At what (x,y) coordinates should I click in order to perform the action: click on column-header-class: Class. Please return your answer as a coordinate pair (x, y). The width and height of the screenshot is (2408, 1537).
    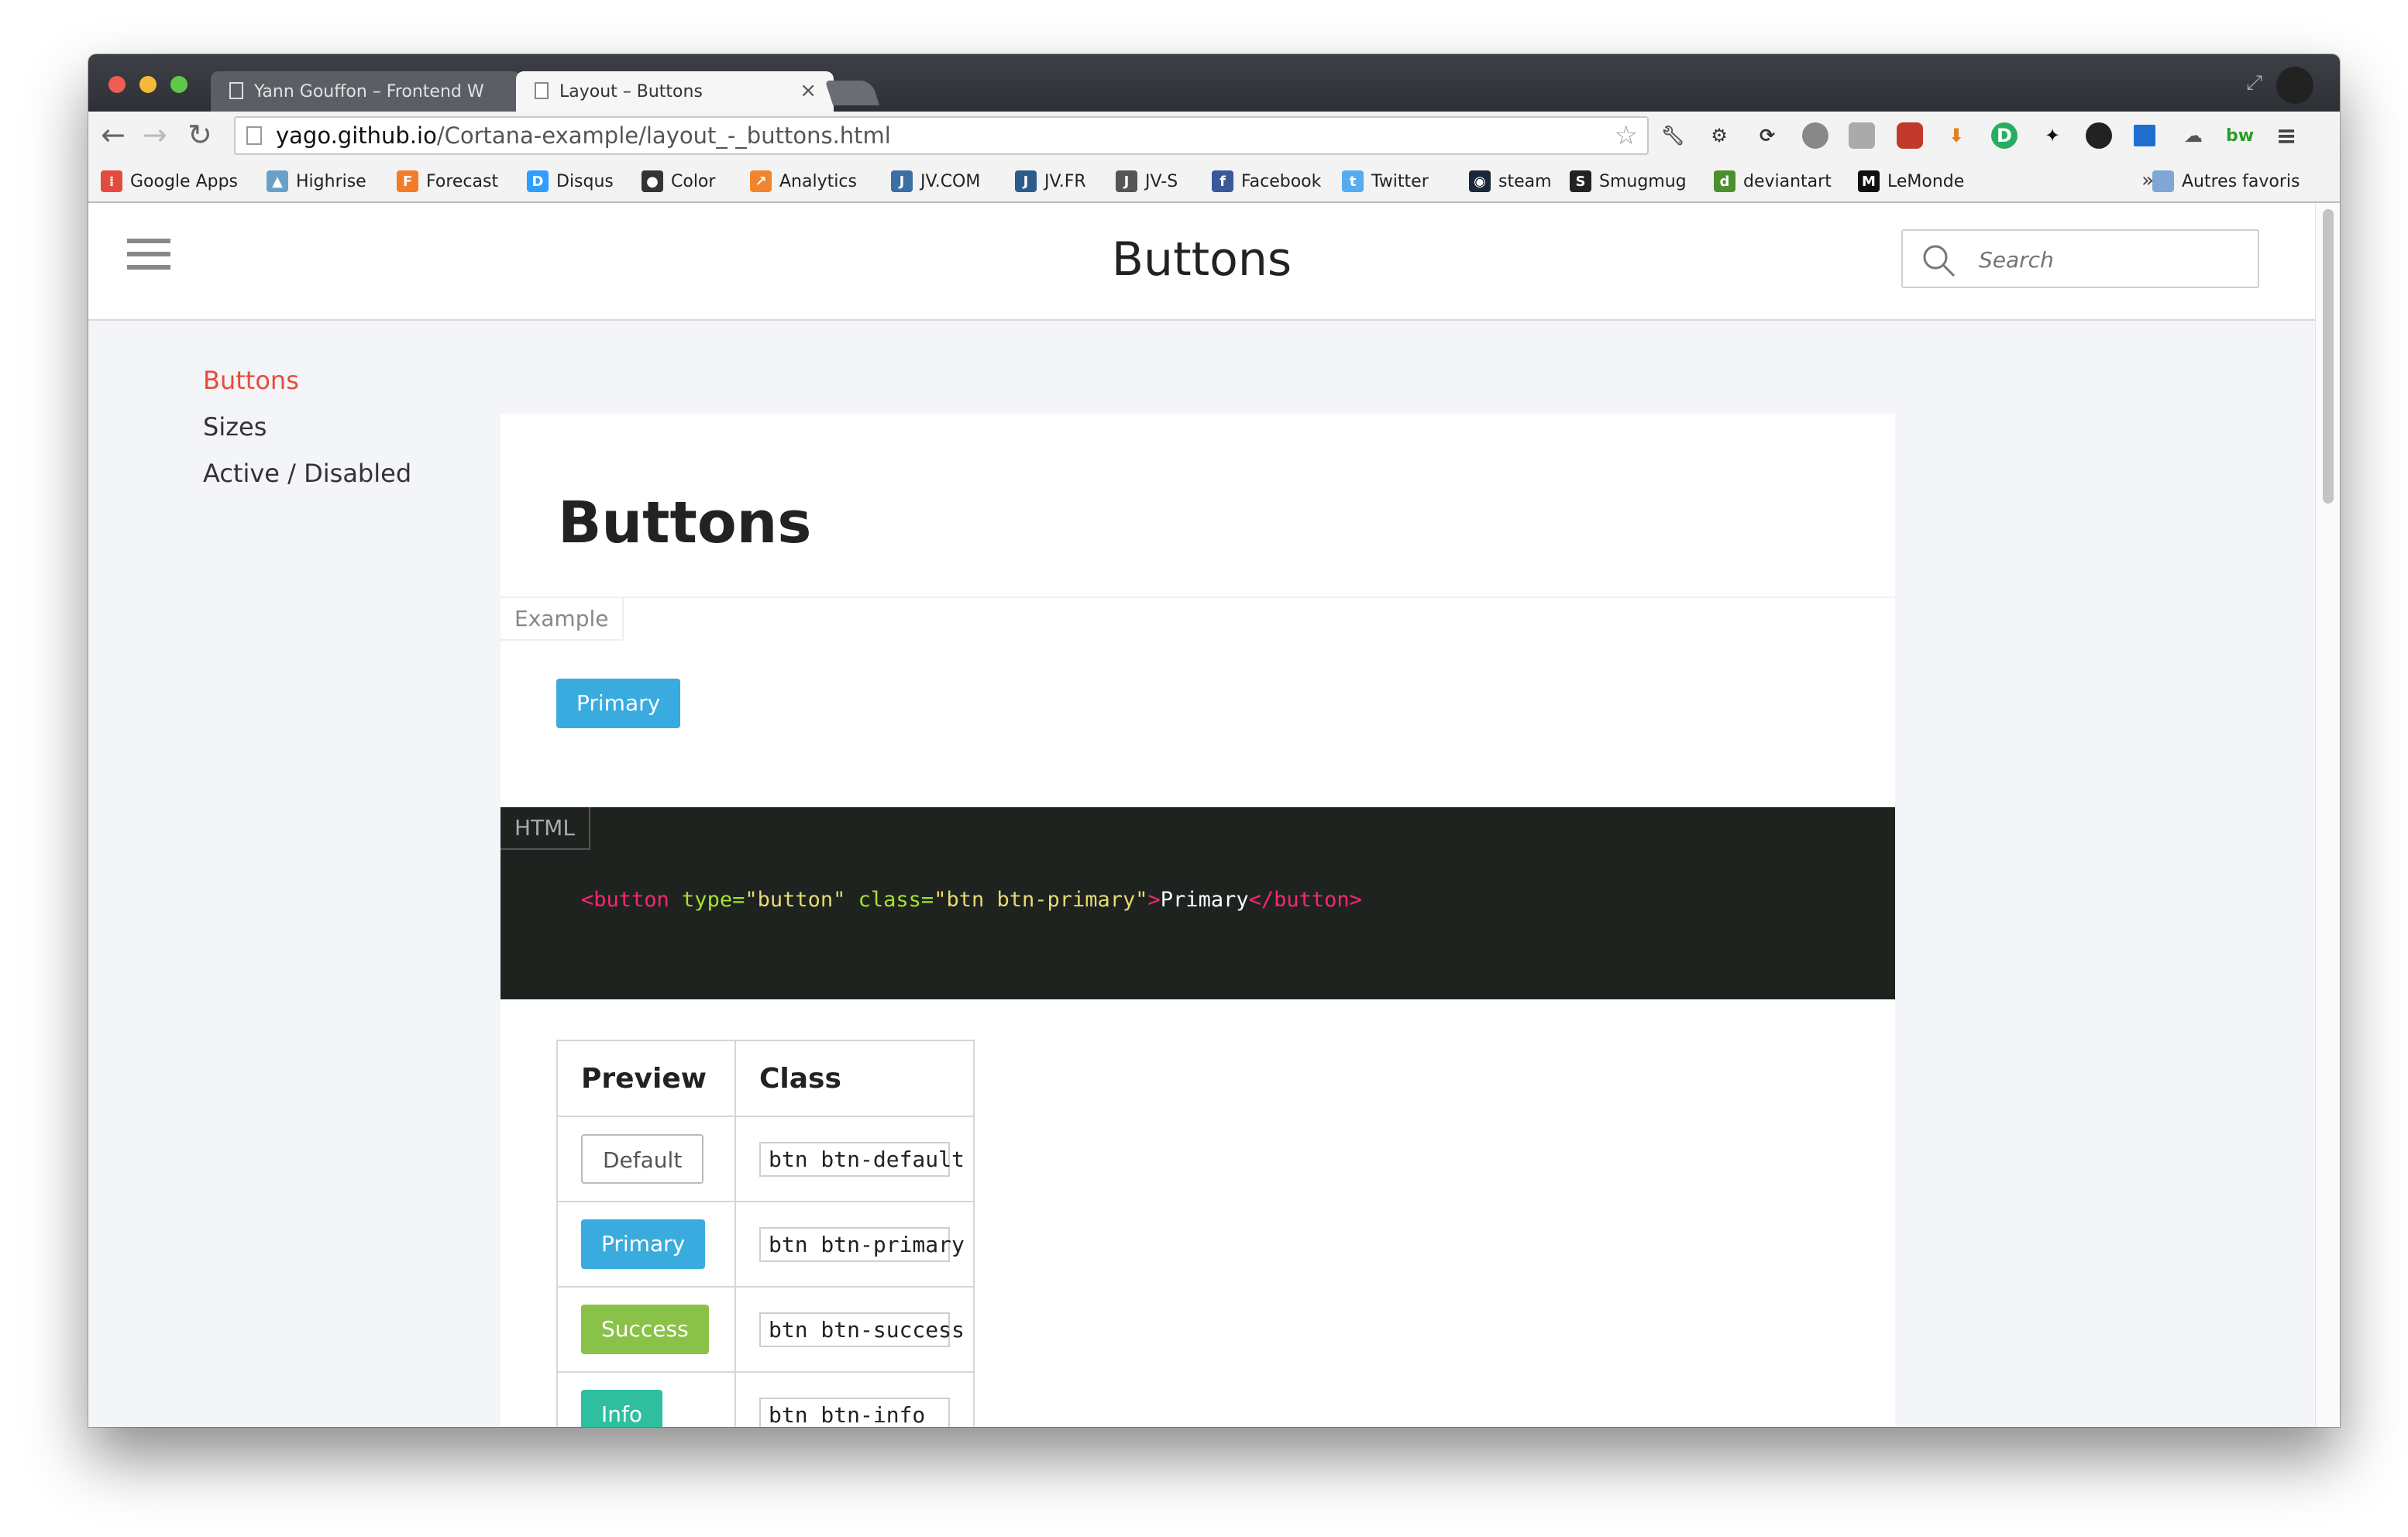
    Looking at the image, I should click on (854, 1078).